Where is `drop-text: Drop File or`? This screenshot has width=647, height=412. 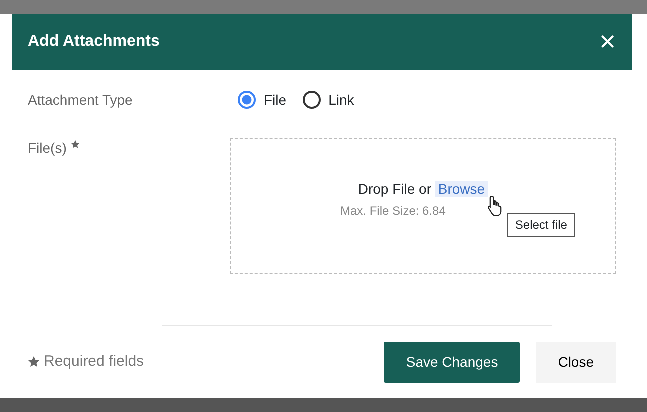 drop-text: Drop File or is located at coordinates (395, 189).